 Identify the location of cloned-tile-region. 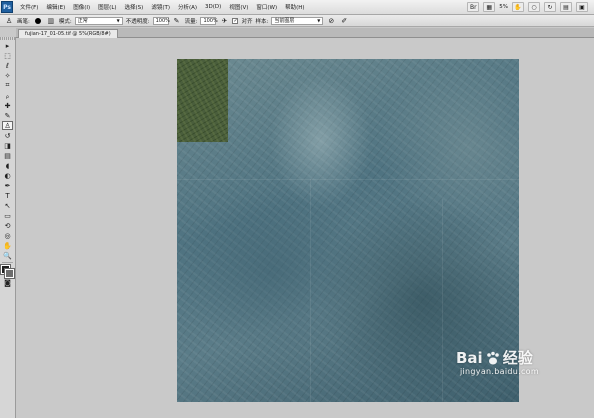
(202, 100).